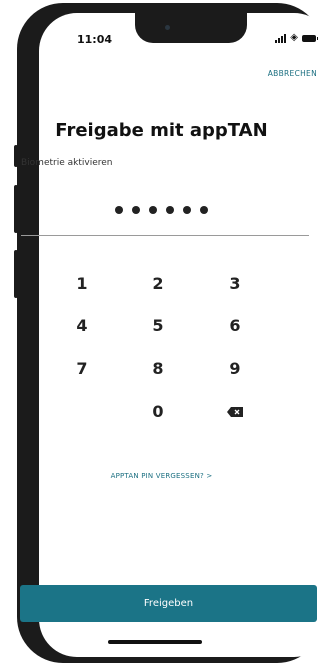 Image resolution: width=323 pixels, height=665 pixels. What do you see at coordinates (158, 369) in the screenshot?
I see `key-8: 8` at bounding box center [158, 369].